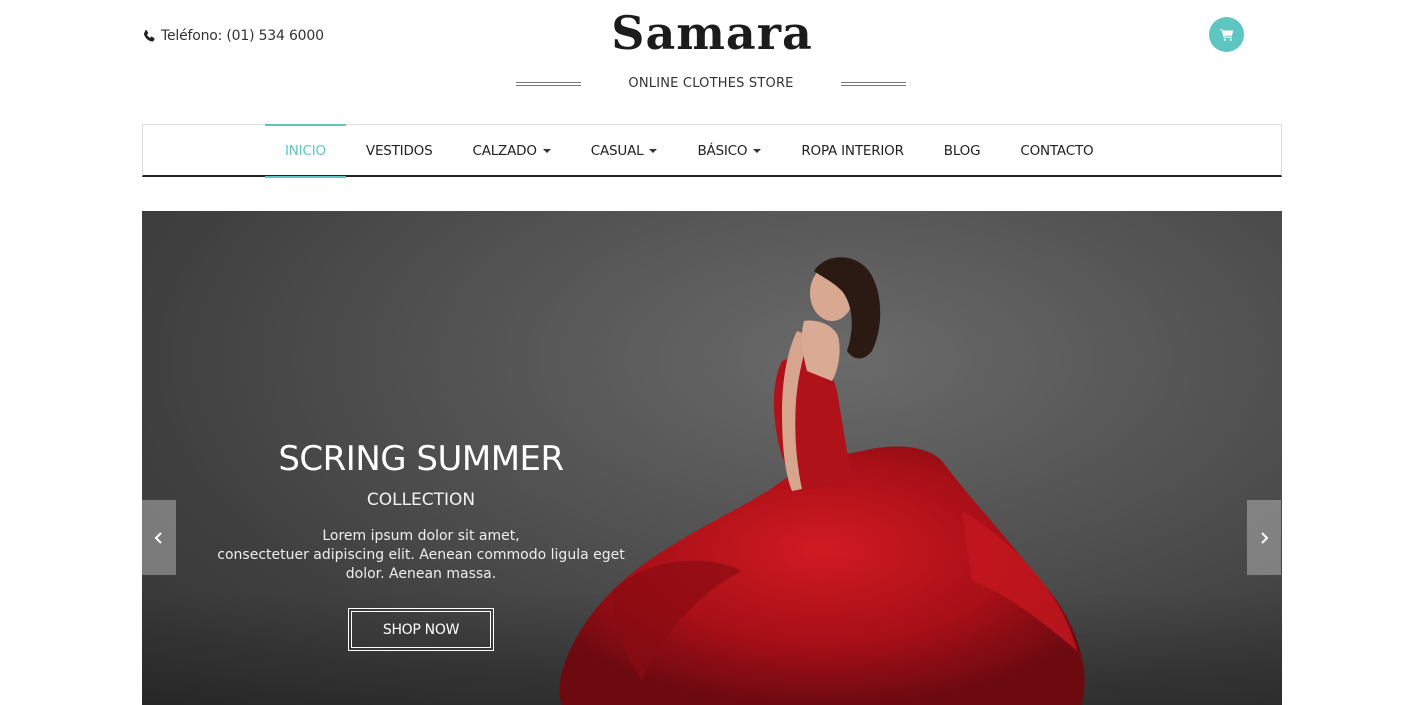  Describe the element at coordinates (712, 33) in the screenshot. I see `site-logo: Samara` at that location.